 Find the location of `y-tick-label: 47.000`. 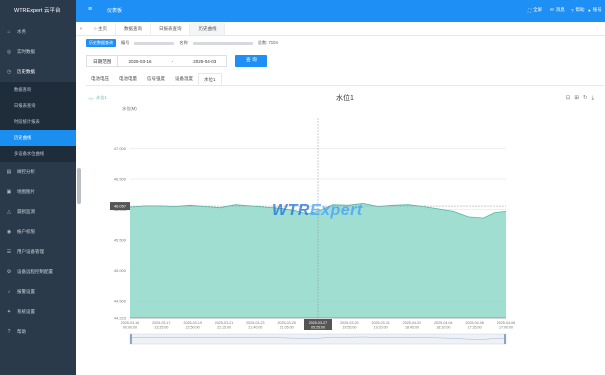

y-tick-label: 47.000 is located at coordinates (120, 148).